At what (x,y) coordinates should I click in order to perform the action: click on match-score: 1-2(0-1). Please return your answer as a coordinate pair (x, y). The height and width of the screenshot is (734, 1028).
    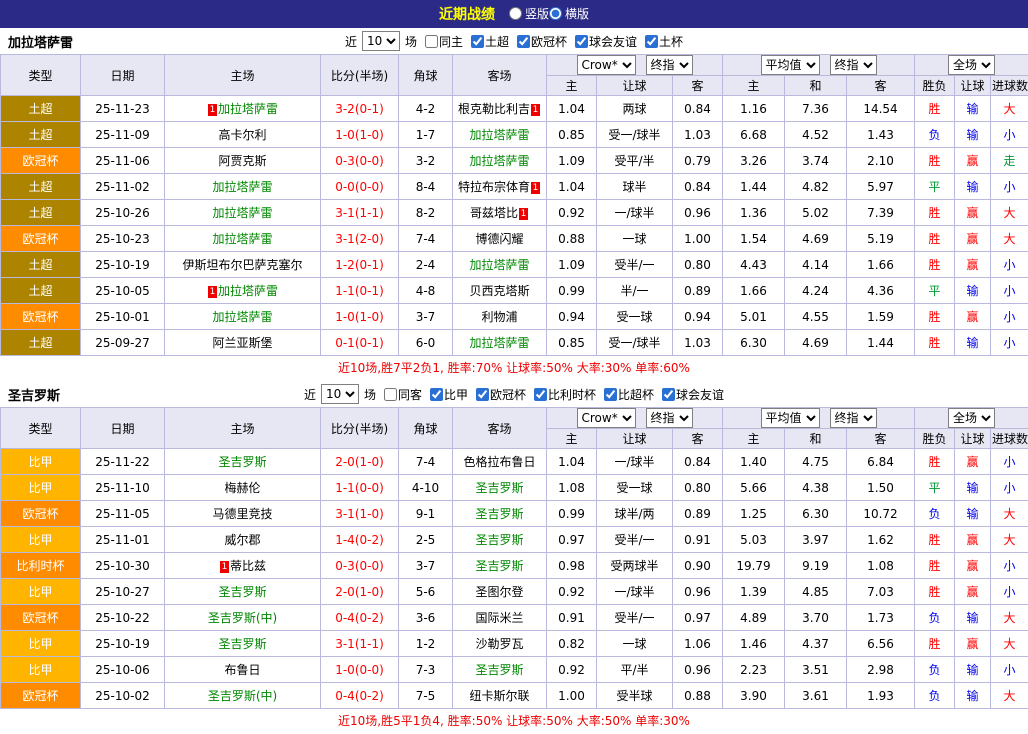
    Looking at the image, I should click on (360, 265).